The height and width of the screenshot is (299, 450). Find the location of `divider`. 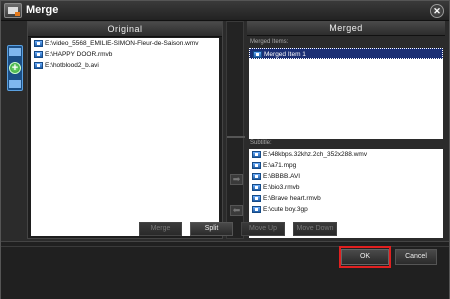

divider is located at coordinates (236, 137).